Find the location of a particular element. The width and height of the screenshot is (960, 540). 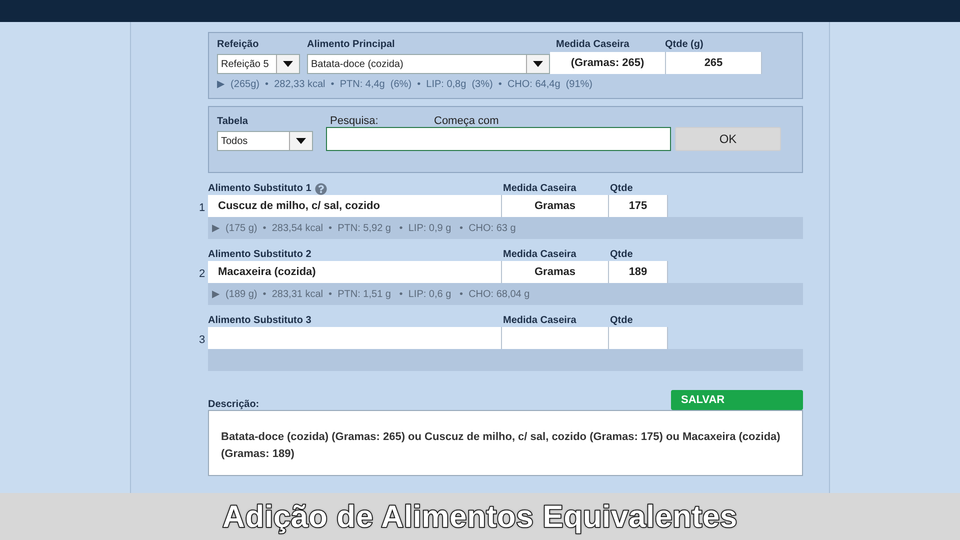

field-label: Alimento Substituto 3 is located at coordinates (260, 320).